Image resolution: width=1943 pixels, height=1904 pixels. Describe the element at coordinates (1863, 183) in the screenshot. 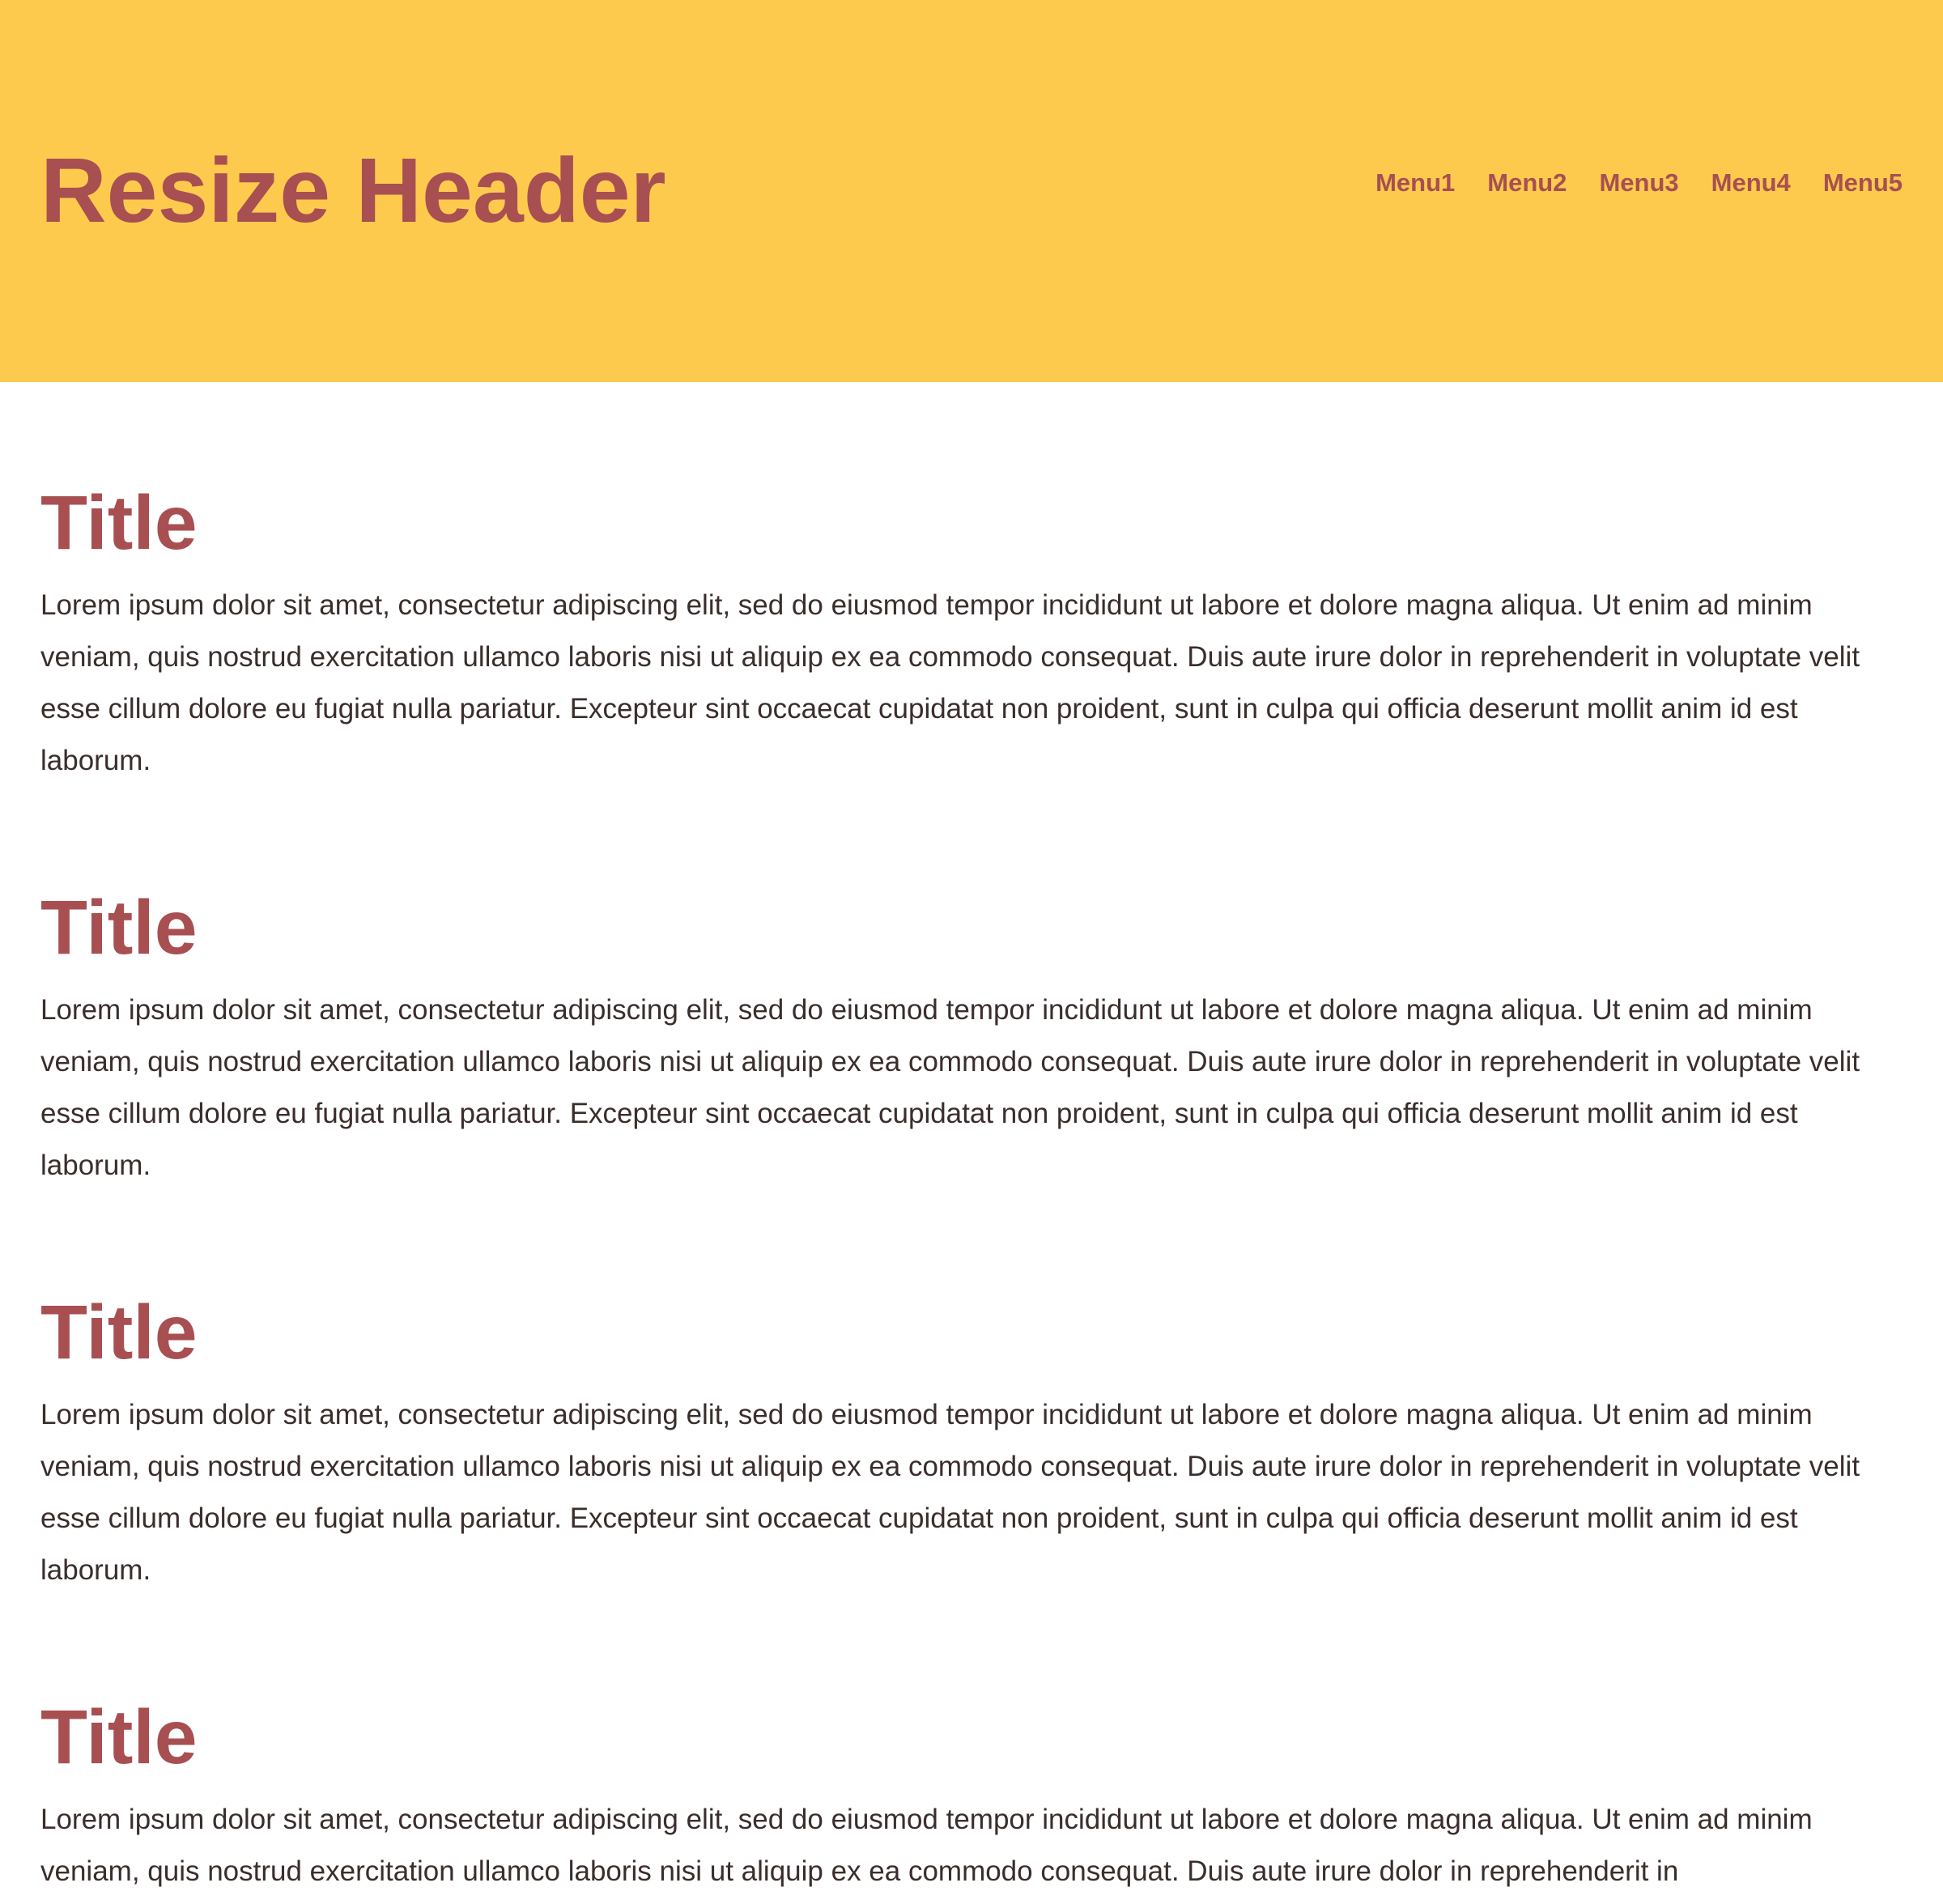

I see `nav-item-menu5: Menu5` at that location.